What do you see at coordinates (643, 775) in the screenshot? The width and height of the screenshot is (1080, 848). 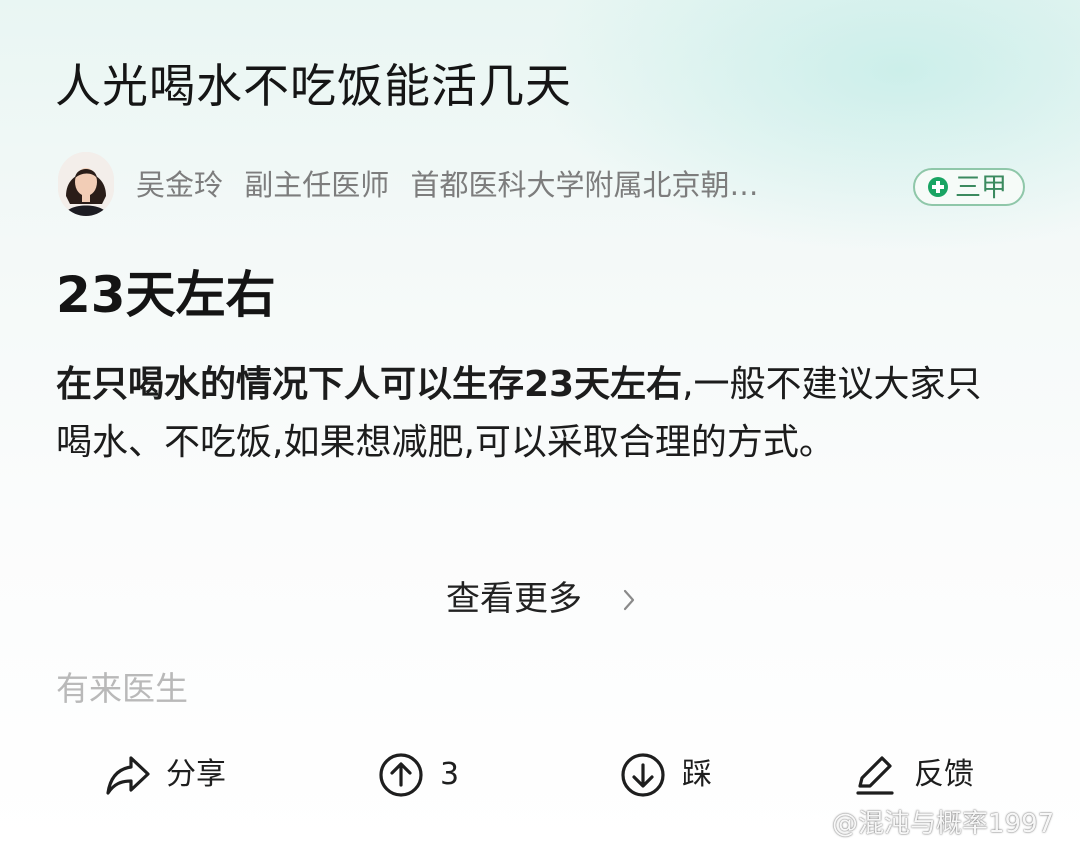 I see `arrow-down-circle-icon` at bounding box center [643, 775].